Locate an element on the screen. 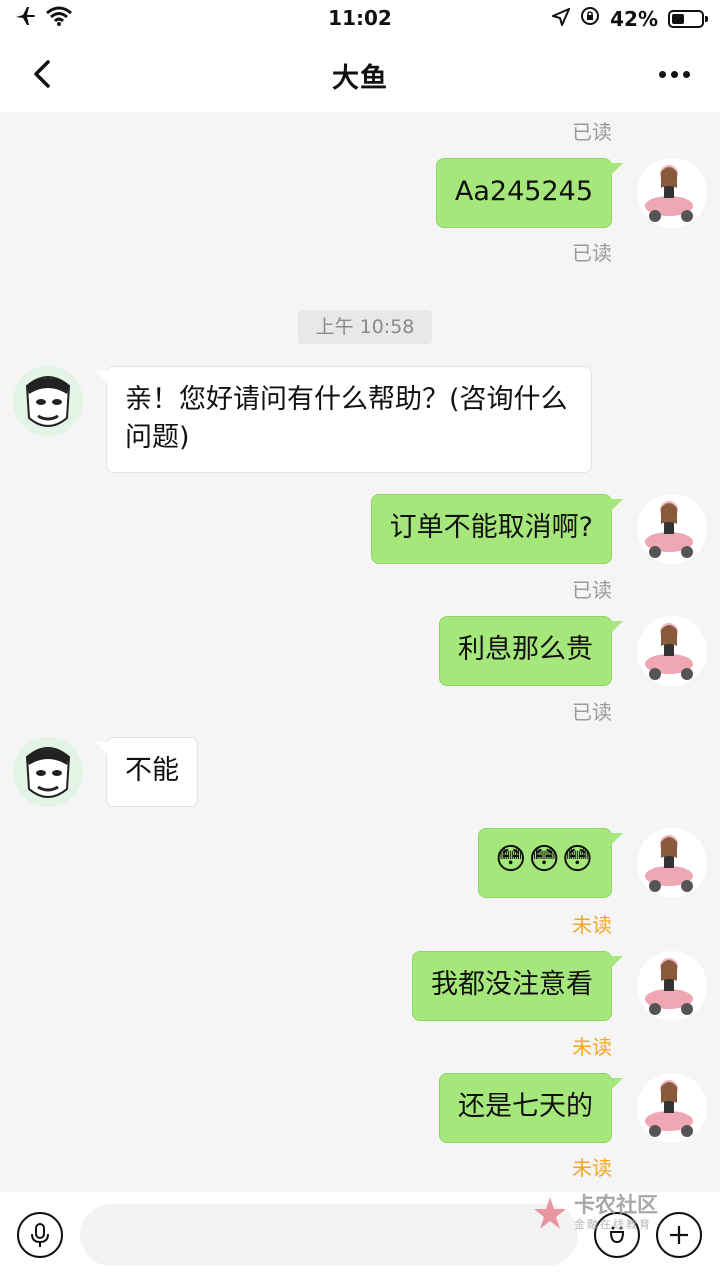 This screenshot has width=720, height=1280. watermark: 卡农社区 金融在线教育 is located at coordinates (595, 1213).